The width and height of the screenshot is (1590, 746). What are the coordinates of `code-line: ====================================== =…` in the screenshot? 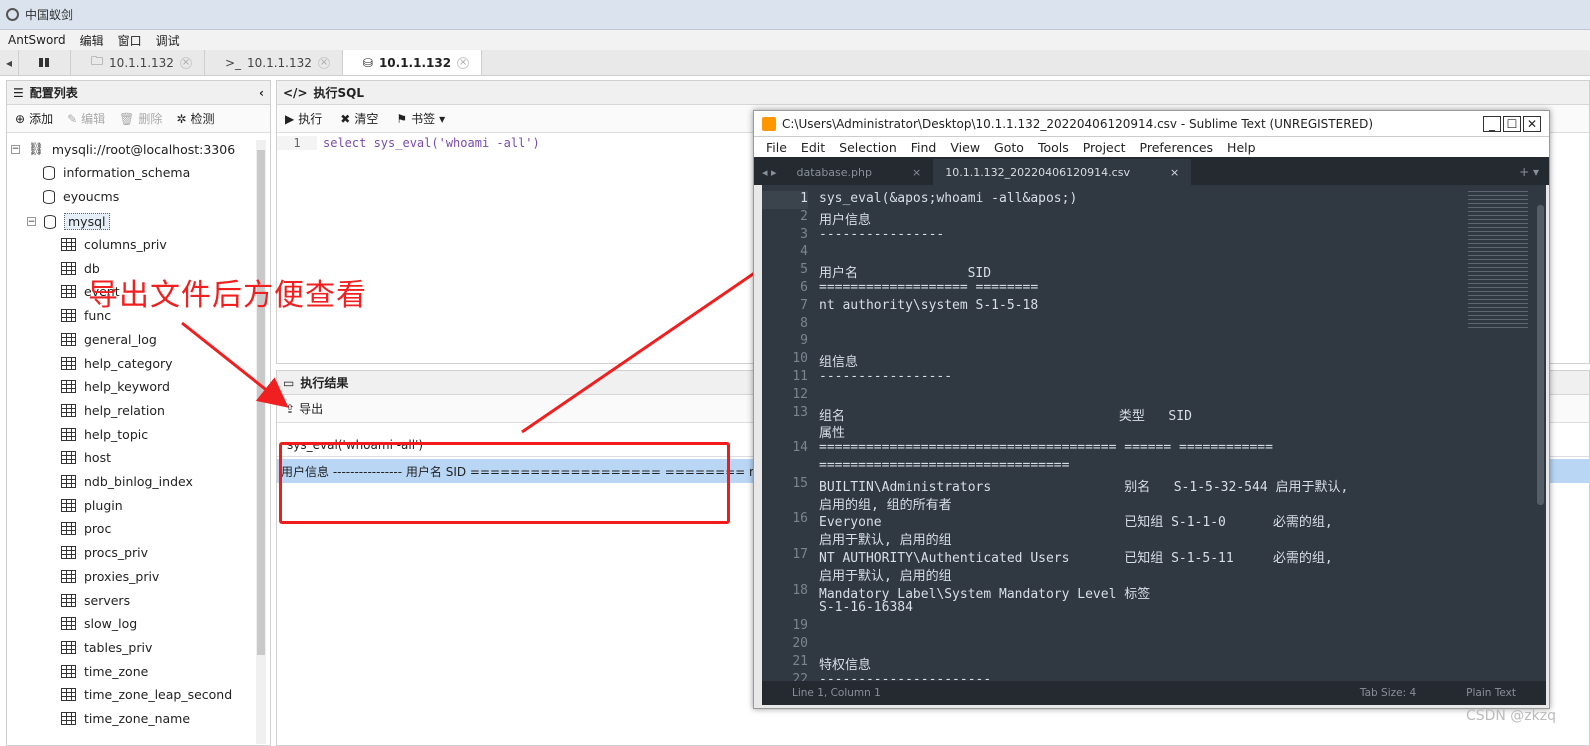 It's located at (1046, 448).